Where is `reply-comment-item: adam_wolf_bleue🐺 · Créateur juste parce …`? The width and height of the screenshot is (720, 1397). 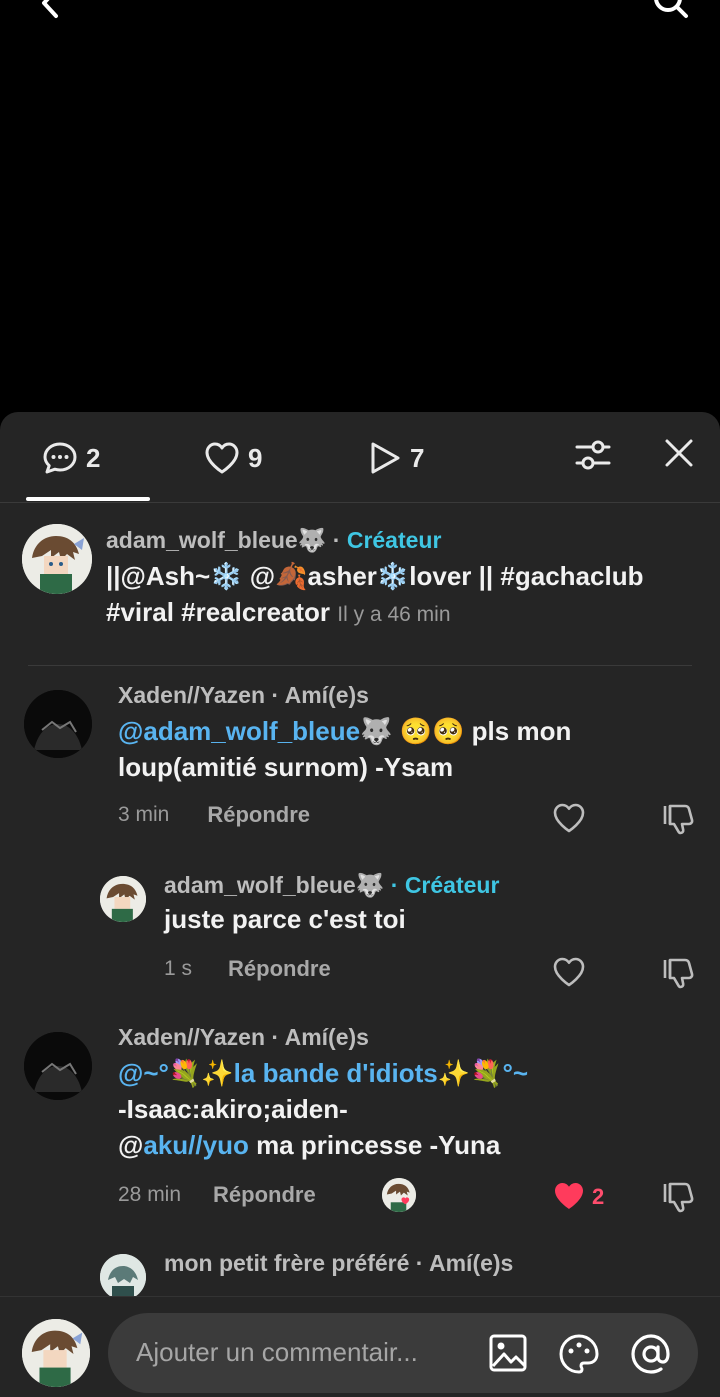
reply-comment-item: adam_wolf_bleue🐺 · Créateur juste parce … is located at coordinates (429, 904).